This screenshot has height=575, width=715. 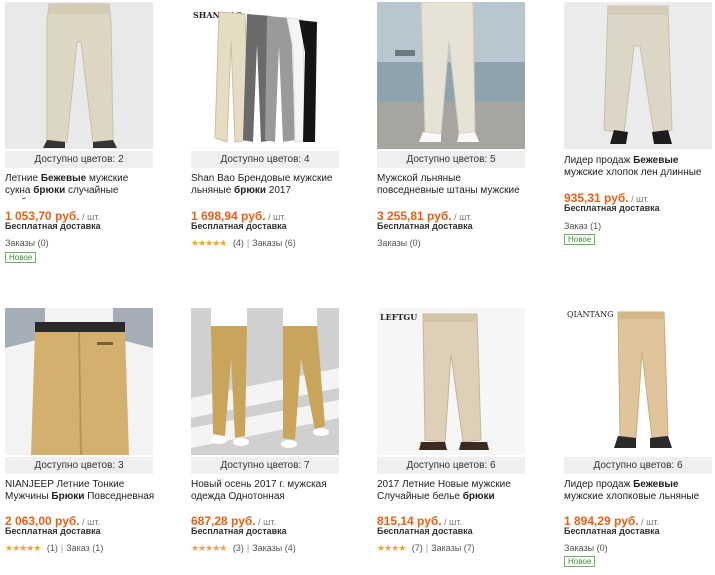 I want to click on product-image-7: LEFTGU, so click(x=451, y=381).